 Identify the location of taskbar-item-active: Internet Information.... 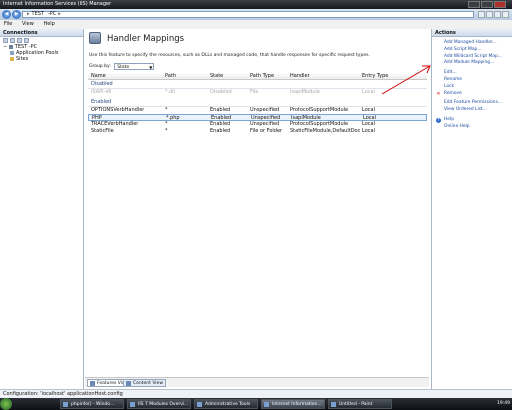
(293, 404).